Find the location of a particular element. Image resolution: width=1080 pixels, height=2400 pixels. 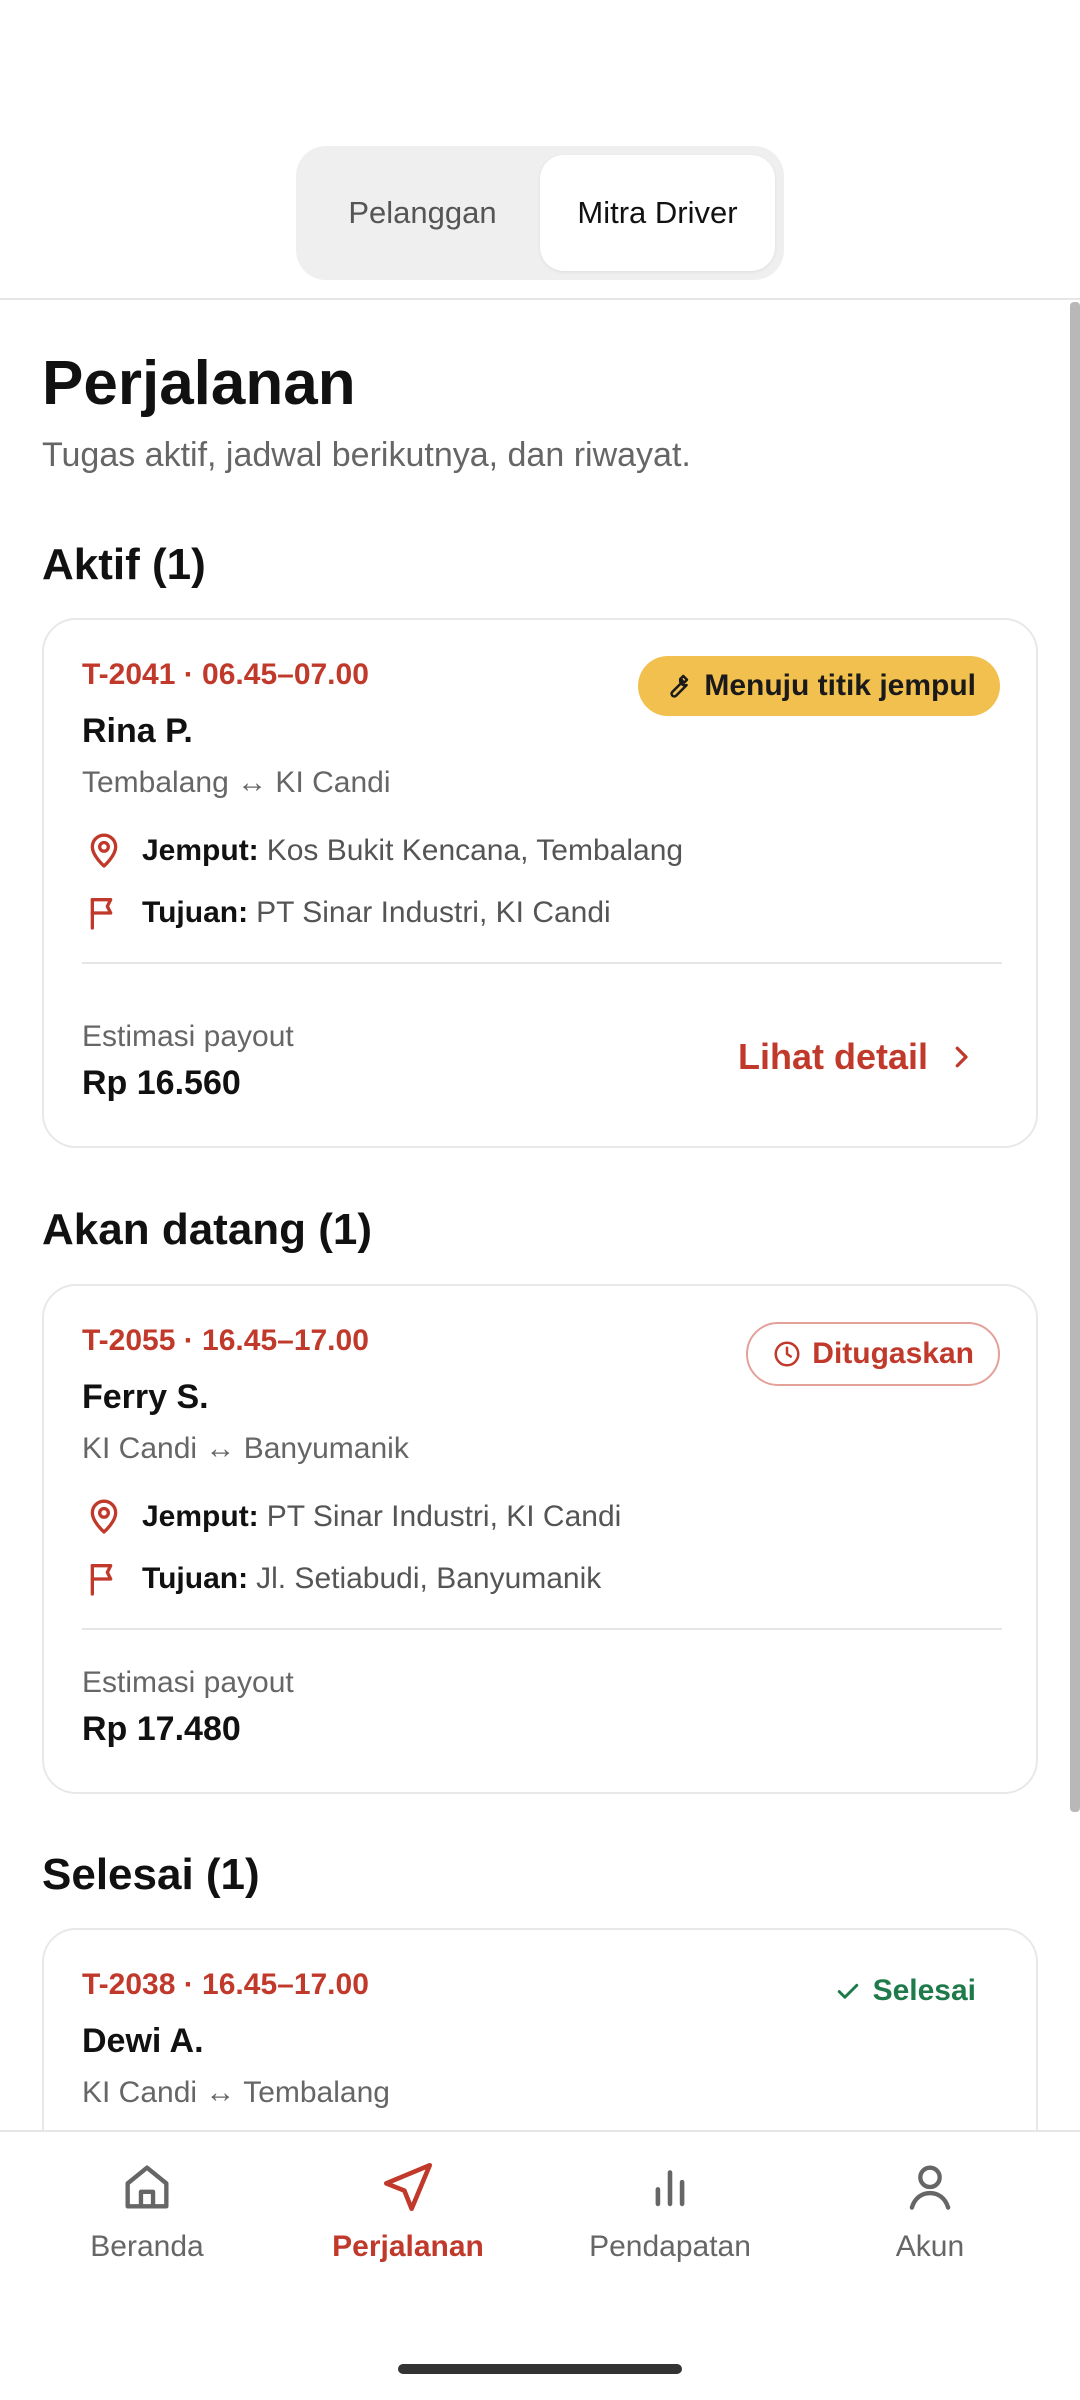

status-badge: Selesai is located at coordinates (904, 1991).